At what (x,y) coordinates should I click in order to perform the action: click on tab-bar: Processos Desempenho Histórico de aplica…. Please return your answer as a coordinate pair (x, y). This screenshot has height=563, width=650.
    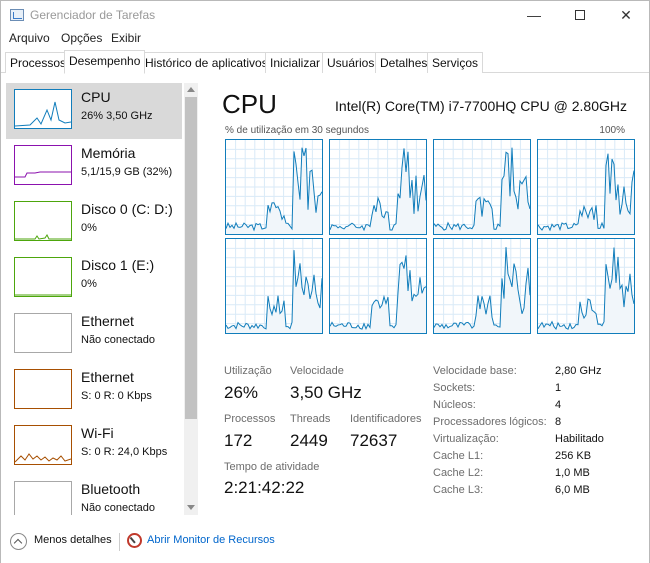
    Looking at the image, I should click on (325, 62).